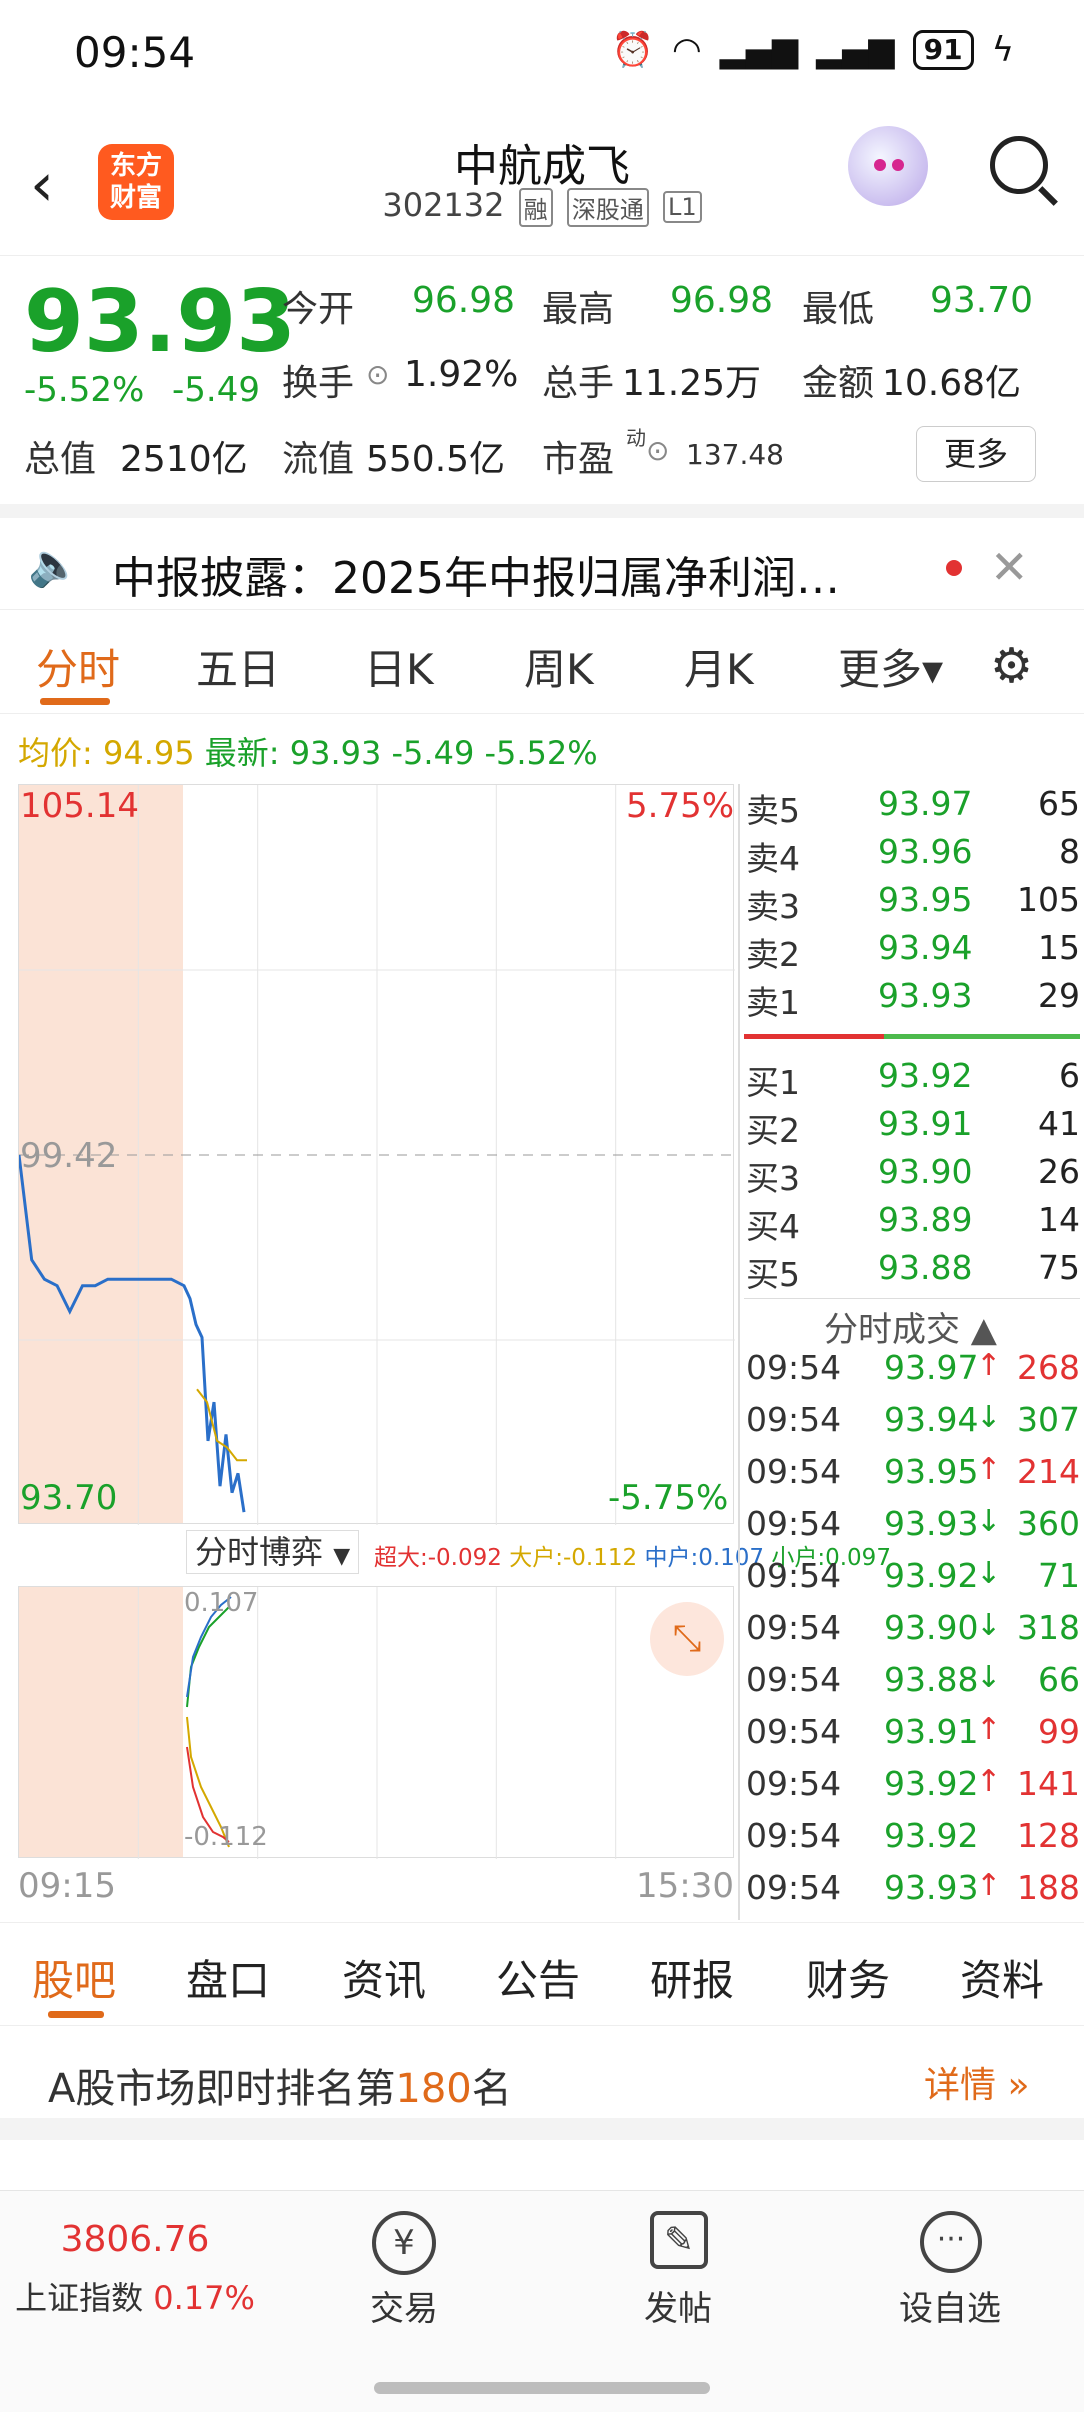 Image resolution: width=1084 pixels, height=2412 pixels. Describe the element at coordinates (559, 666) in the screenshot. I see `tab-weekly-k: 周K` at that location.